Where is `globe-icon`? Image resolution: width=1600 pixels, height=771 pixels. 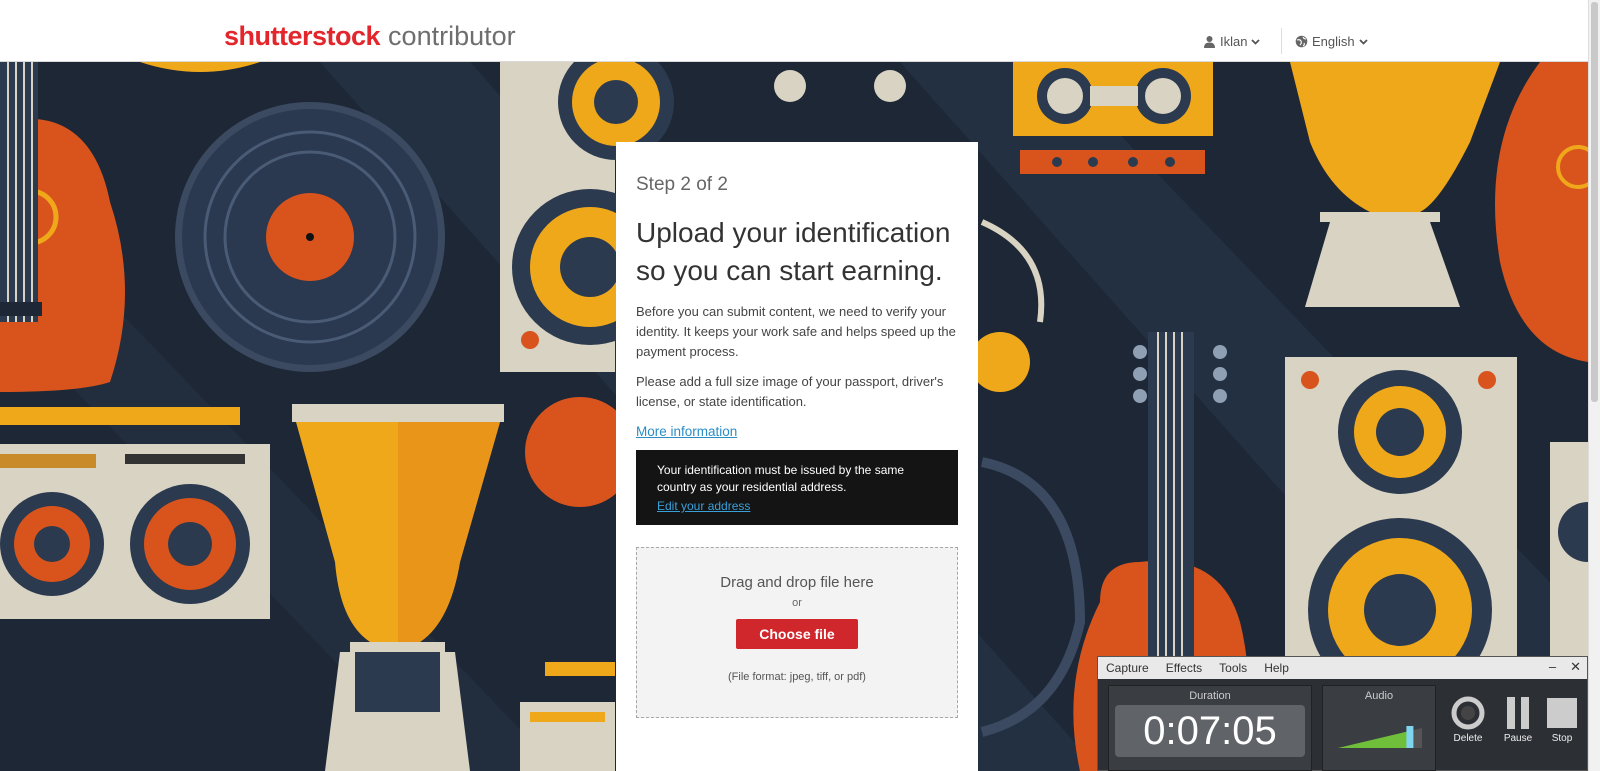
globe-icon is located at coordinates (1301, 41).